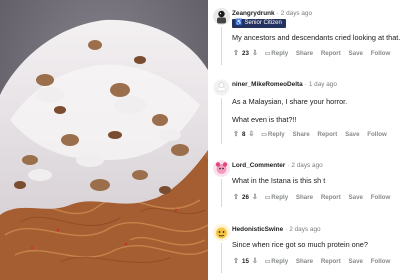  Describe the element at coordinates (245, 197) in the screenshot. I see `vote-score: 26` at that location.